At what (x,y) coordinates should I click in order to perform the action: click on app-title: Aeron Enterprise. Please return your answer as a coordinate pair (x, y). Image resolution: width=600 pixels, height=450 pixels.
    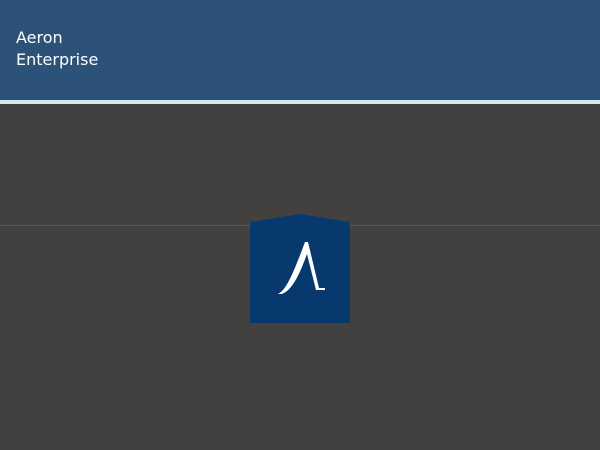
    Looking at the image, I should click on (57, 49).